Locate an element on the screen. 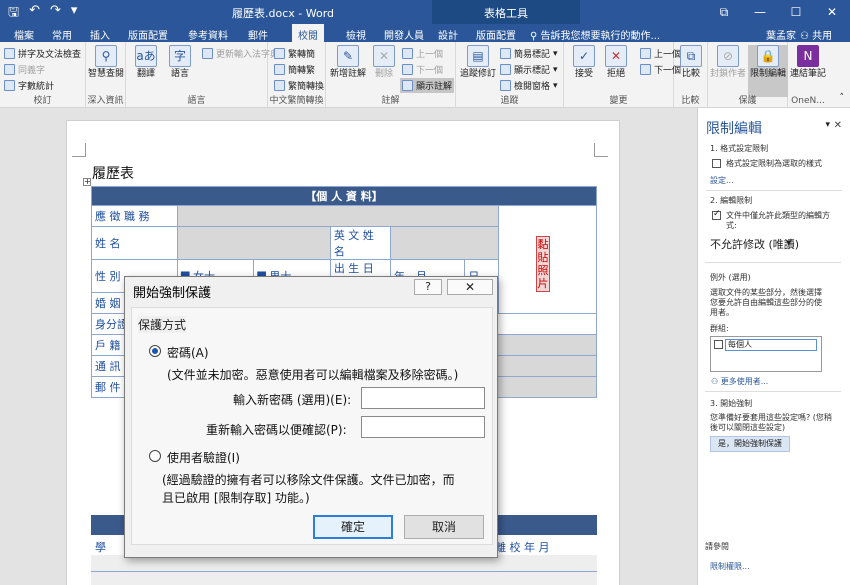 The image size is (850, 585). reject-button: ✕ 拒絕 is located at coordinates (616, 62).